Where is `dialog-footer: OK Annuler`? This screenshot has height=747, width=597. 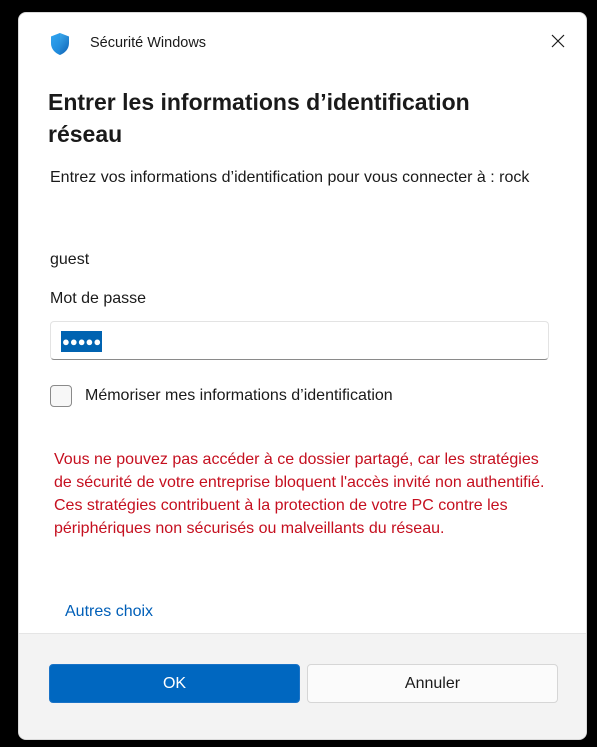
dialog-footer: OK Annuler is located at coordinates (302, 686).